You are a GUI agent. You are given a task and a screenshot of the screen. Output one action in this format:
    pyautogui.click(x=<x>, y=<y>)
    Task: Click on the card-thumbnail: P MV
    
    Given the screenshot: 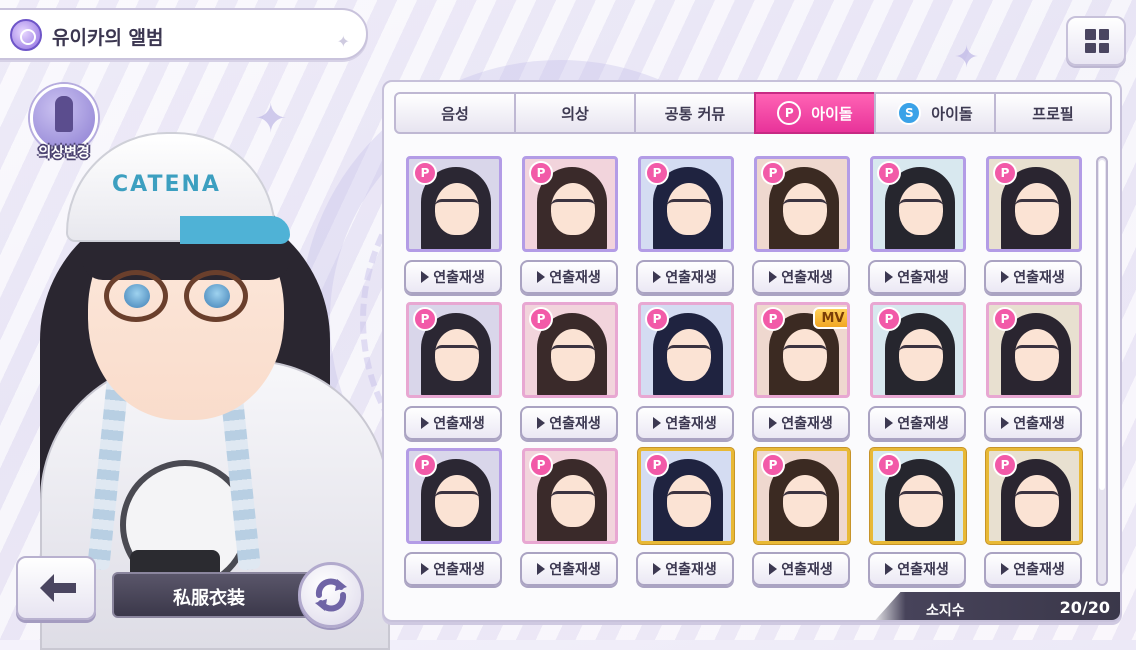 What is the action you would take?
    pyautogui.click(x=802, y=350)
    